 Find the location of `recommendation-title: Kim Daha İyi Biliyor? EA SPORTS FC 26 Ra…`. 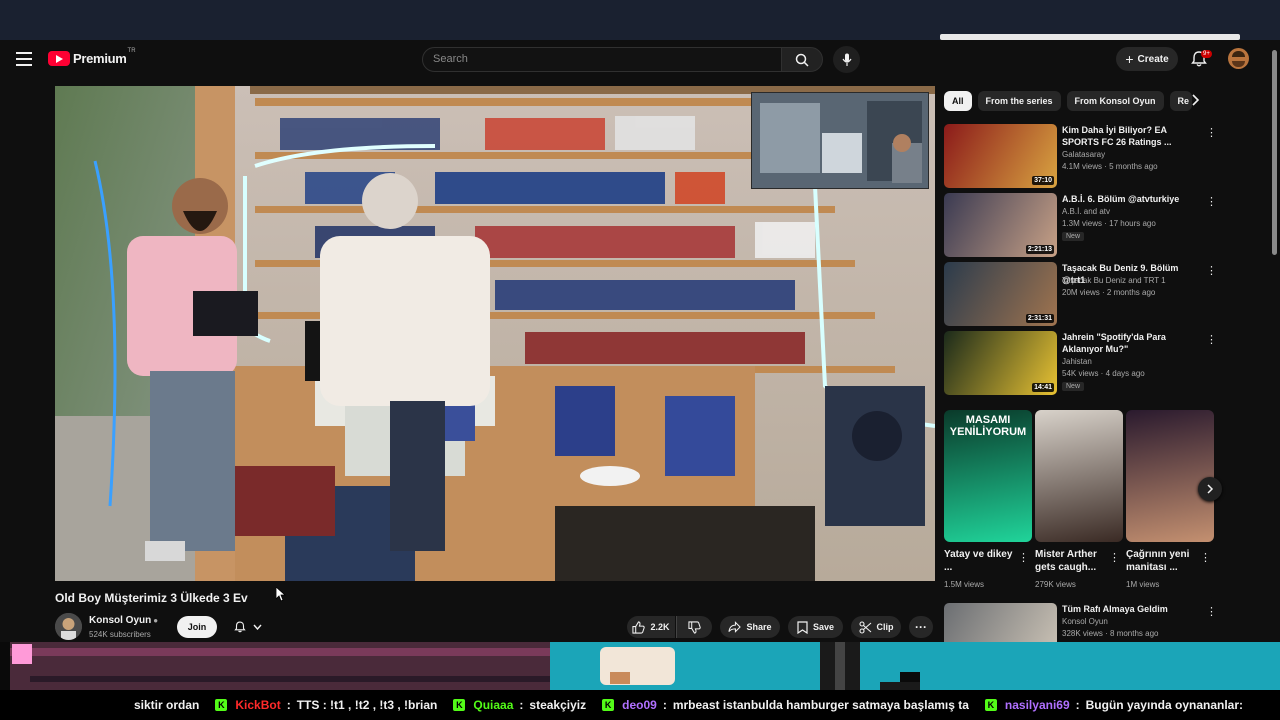

recommendation-title: Kim Daha İyi Biliyor? EA SPORTS FC 26 Ra… is located at coordinates (1131, 136).